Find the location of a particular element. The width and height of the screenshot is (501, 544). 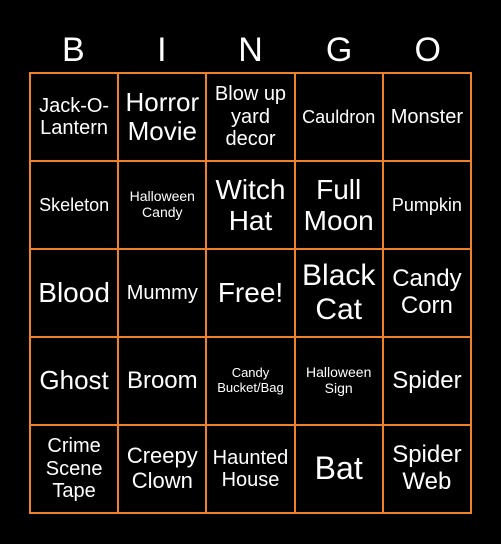

cell-label: Mummy is located at coordinates (162, 292).